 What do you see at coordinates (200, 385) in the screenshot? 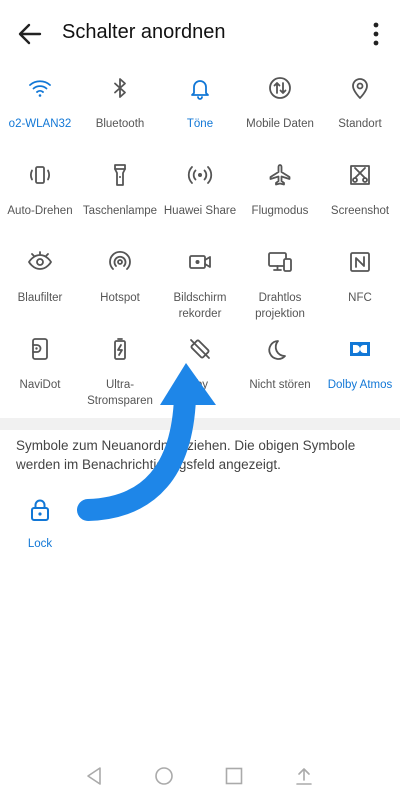
I see `tile-label: rby` at bounding box center [200, 385].